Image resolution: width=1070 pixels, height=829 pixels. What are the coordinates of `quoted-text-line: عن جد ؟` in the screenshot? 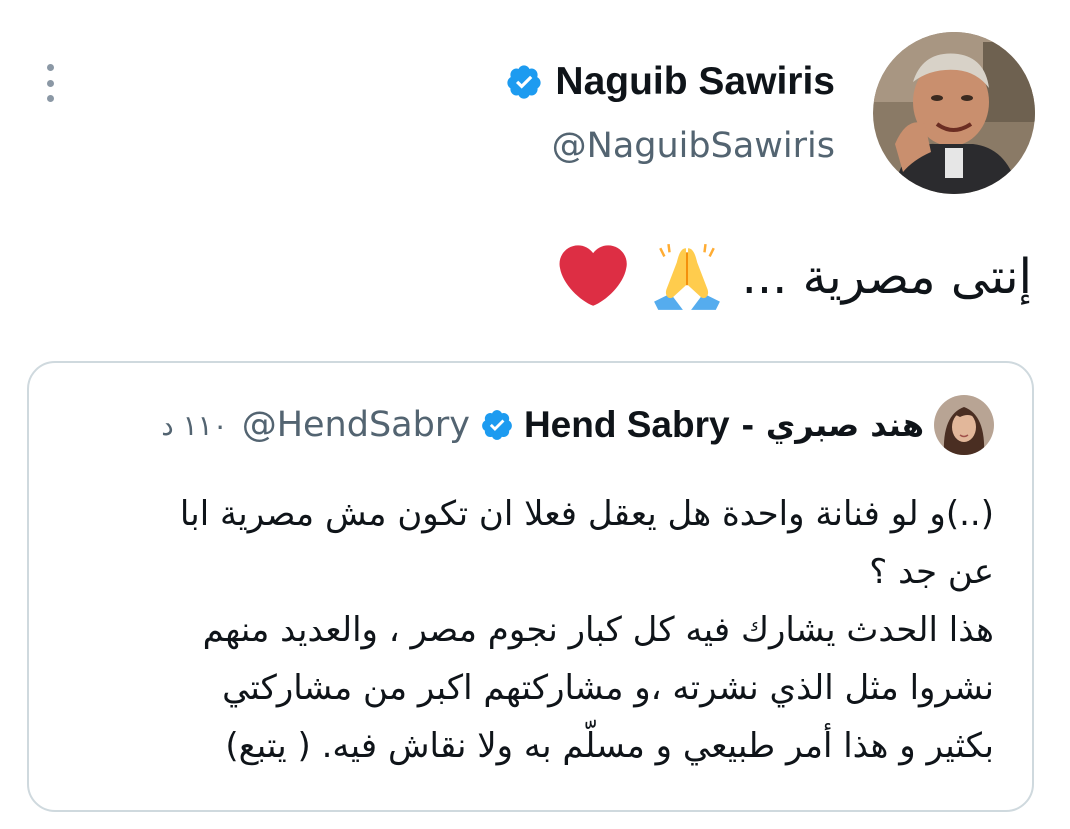 It's located at (931, 572).